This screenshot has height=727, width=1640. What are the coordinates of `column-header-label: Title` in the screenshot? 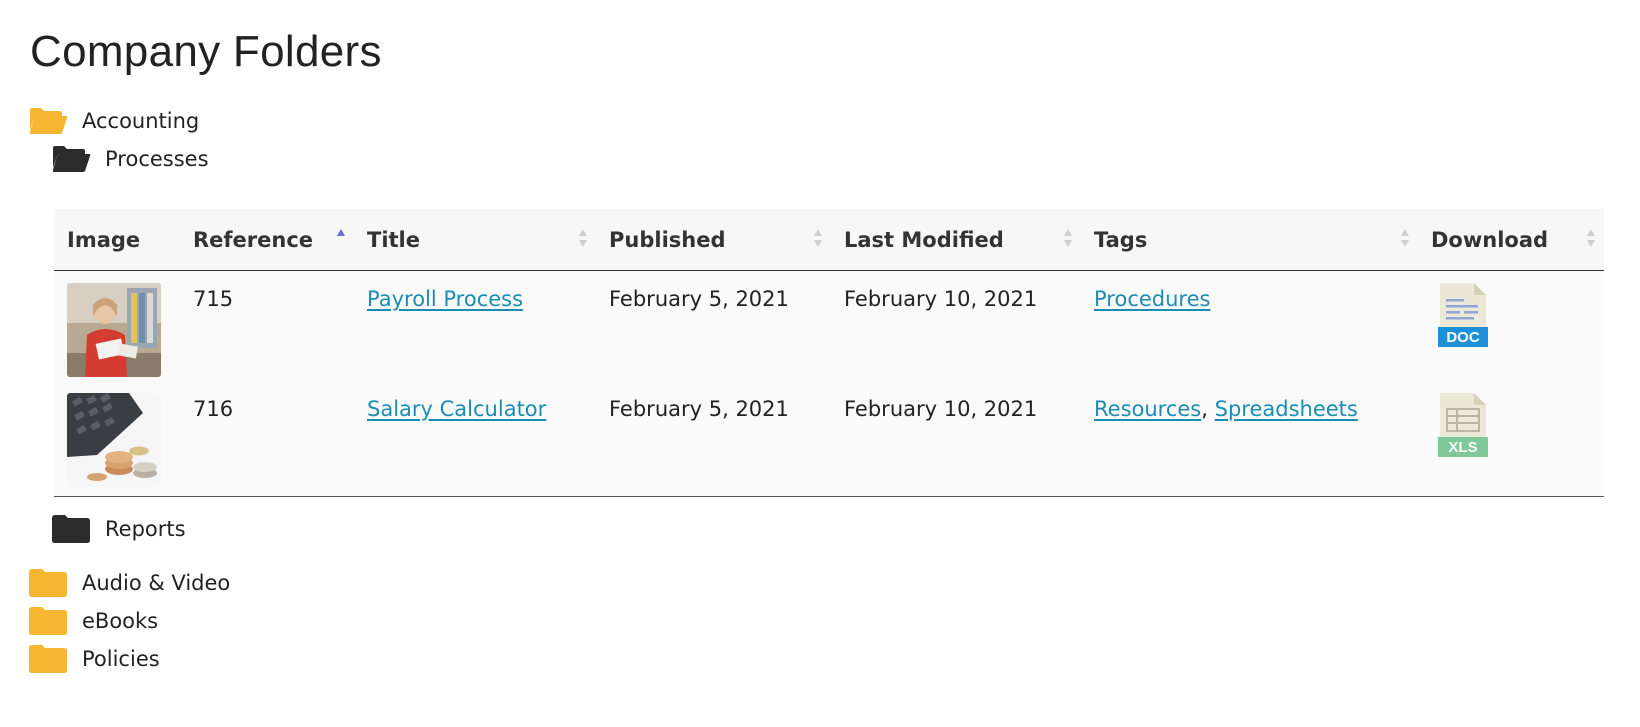 It's located at (394, 239).